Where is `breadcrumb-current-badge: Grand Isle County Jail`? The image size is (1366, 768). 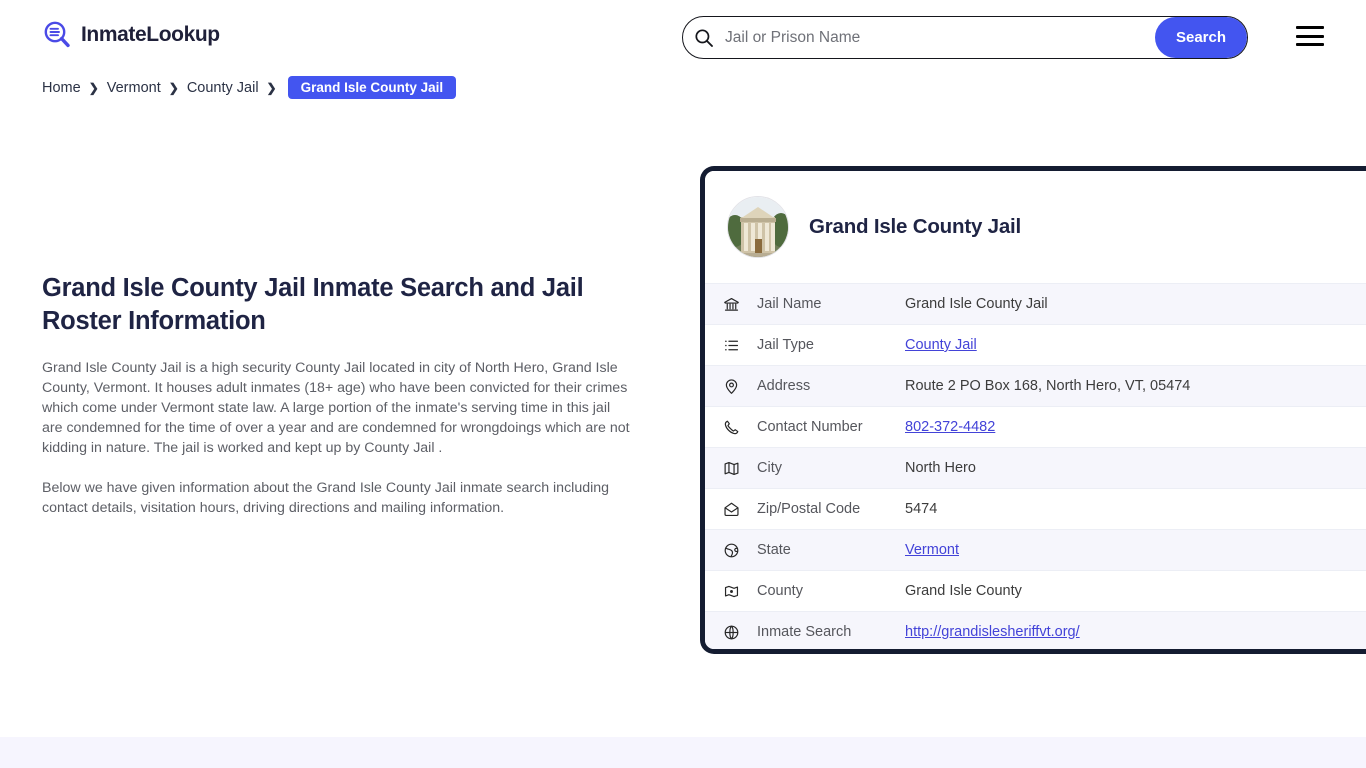 breadcrumb-current-badge: Grand Isle County Jail is located at coordinates (372, 87).